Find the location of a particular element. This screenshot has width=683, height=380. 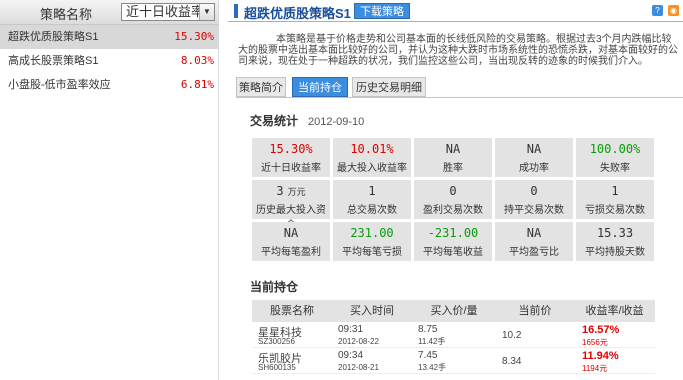

tab-current-holdings: 当前持仓 is located at coordinates (320, 87).